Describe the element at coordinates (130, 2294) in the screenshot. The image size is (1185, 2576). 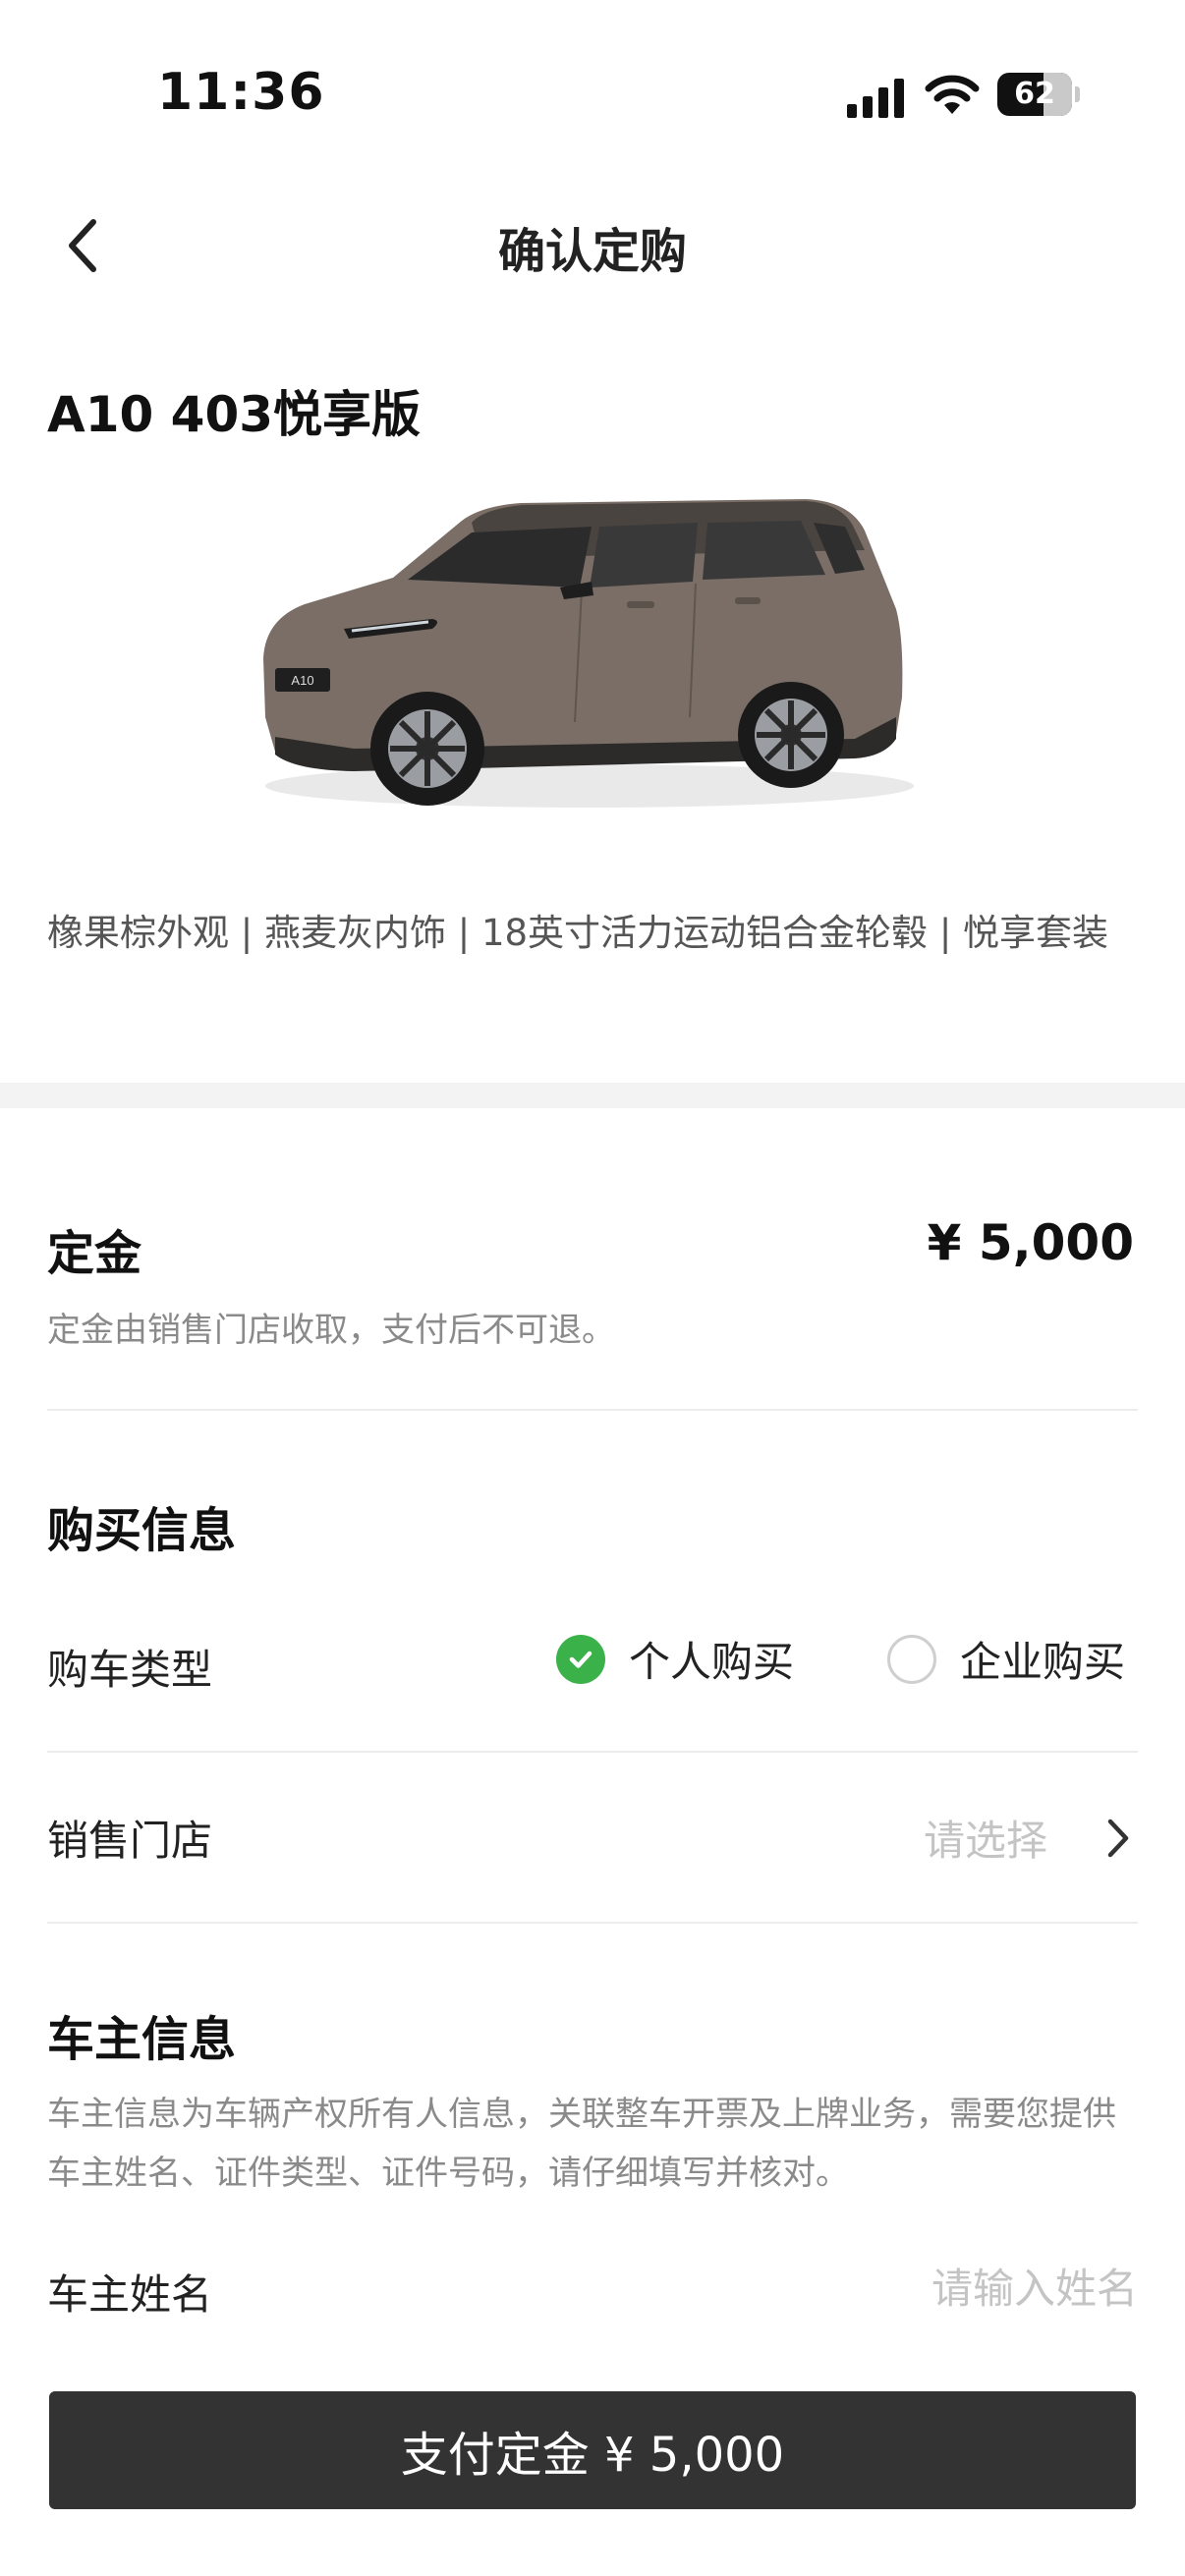
I see `owner-name-label: 车主姓名` at that location.